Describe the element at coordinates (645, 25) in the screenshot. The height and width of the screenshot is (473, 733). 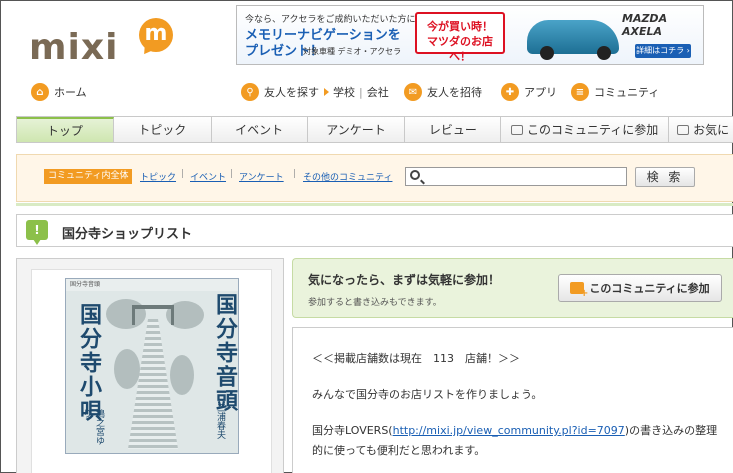
I see `ad-brand: MAZDA AXELA` at that location.